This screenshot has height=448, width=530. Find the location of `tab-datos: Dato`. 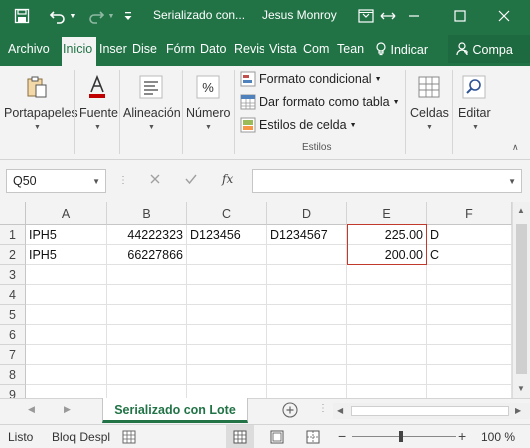

tab-datos: Dato is located at coordinates (214, 49).